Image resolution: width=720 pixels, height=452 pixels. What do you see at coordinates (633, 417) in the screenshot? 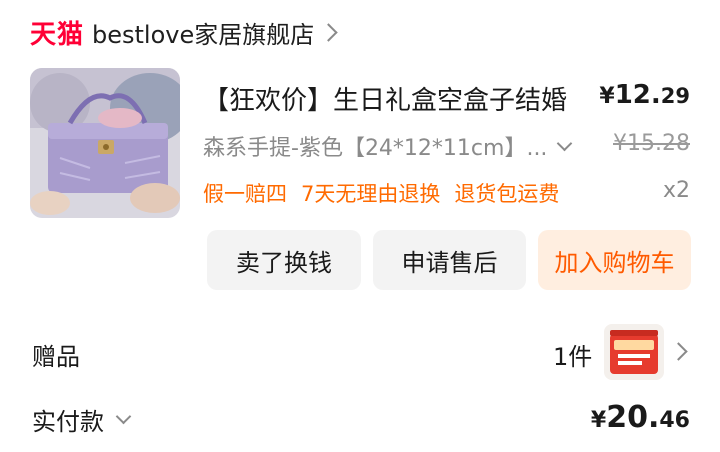
I see `paid-integer: 20.` at bounding box center [633, 417].